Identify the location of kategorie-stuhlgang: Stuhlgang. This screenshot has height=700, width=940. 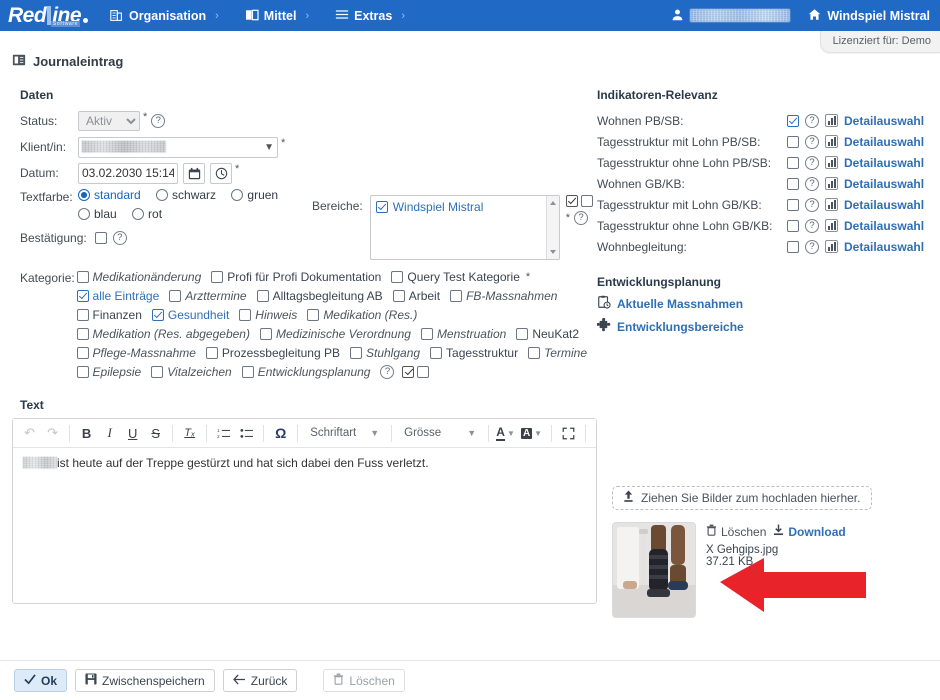
(385, 353).